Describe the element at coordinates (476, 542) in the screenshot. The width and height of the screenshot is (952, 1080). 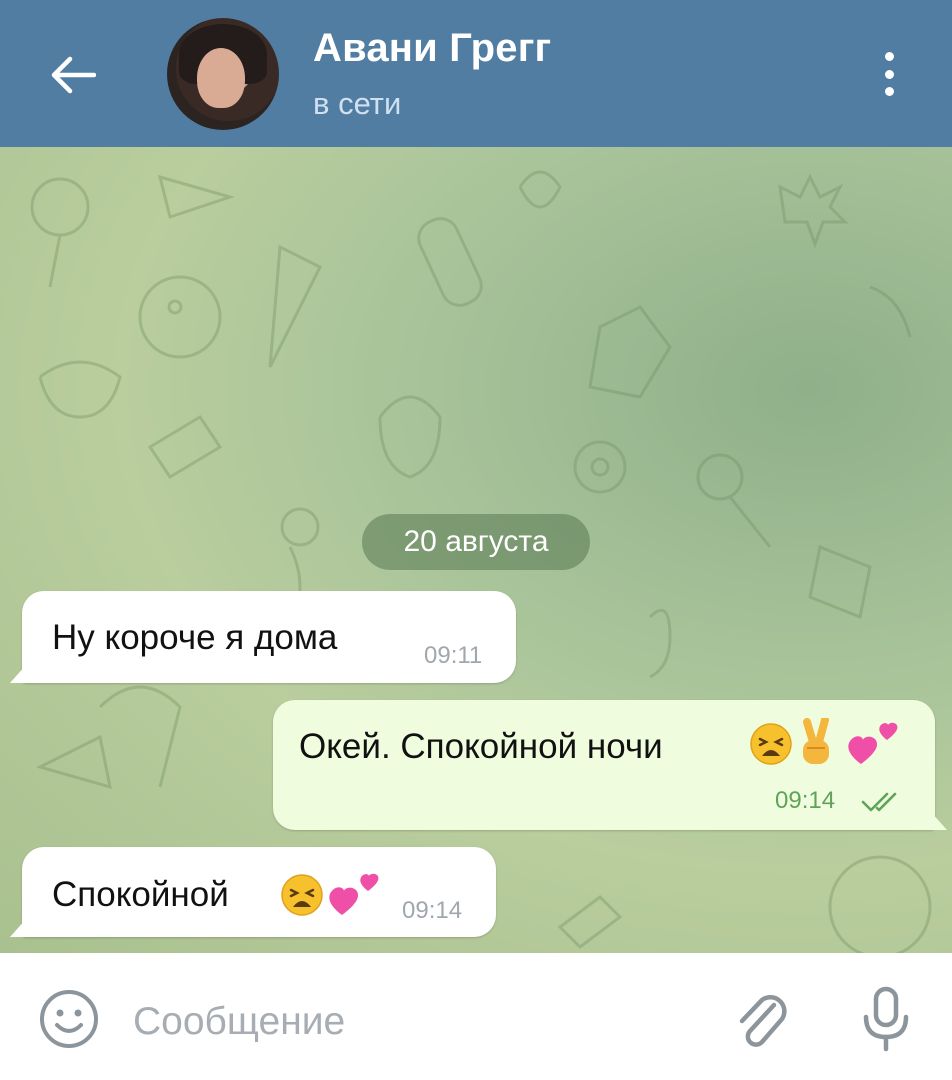
I see `date-separator: 20 августа` at that location.